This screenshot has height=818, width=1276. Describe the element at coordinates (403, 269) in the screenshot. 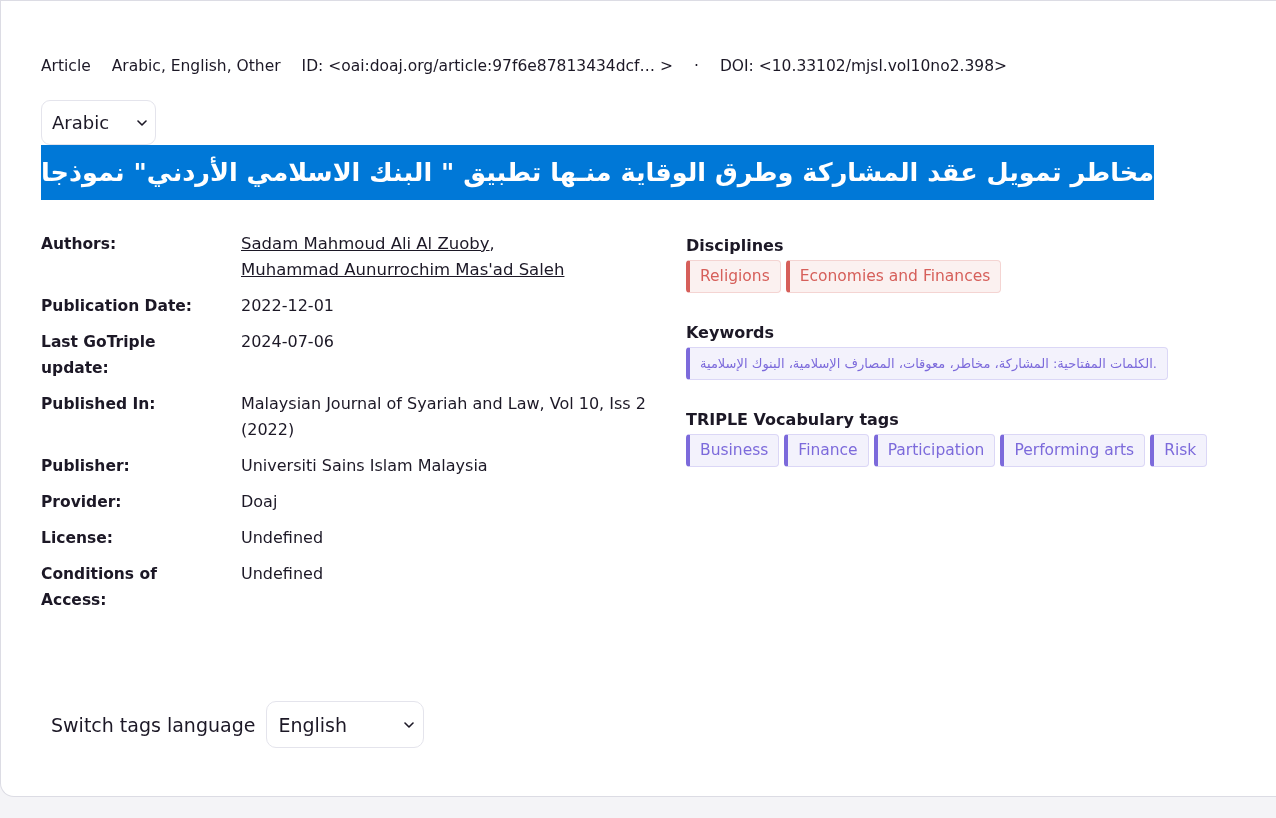

I see `author-link: Muhammad Aunurrochim Mas'ad Saleh` at that location.